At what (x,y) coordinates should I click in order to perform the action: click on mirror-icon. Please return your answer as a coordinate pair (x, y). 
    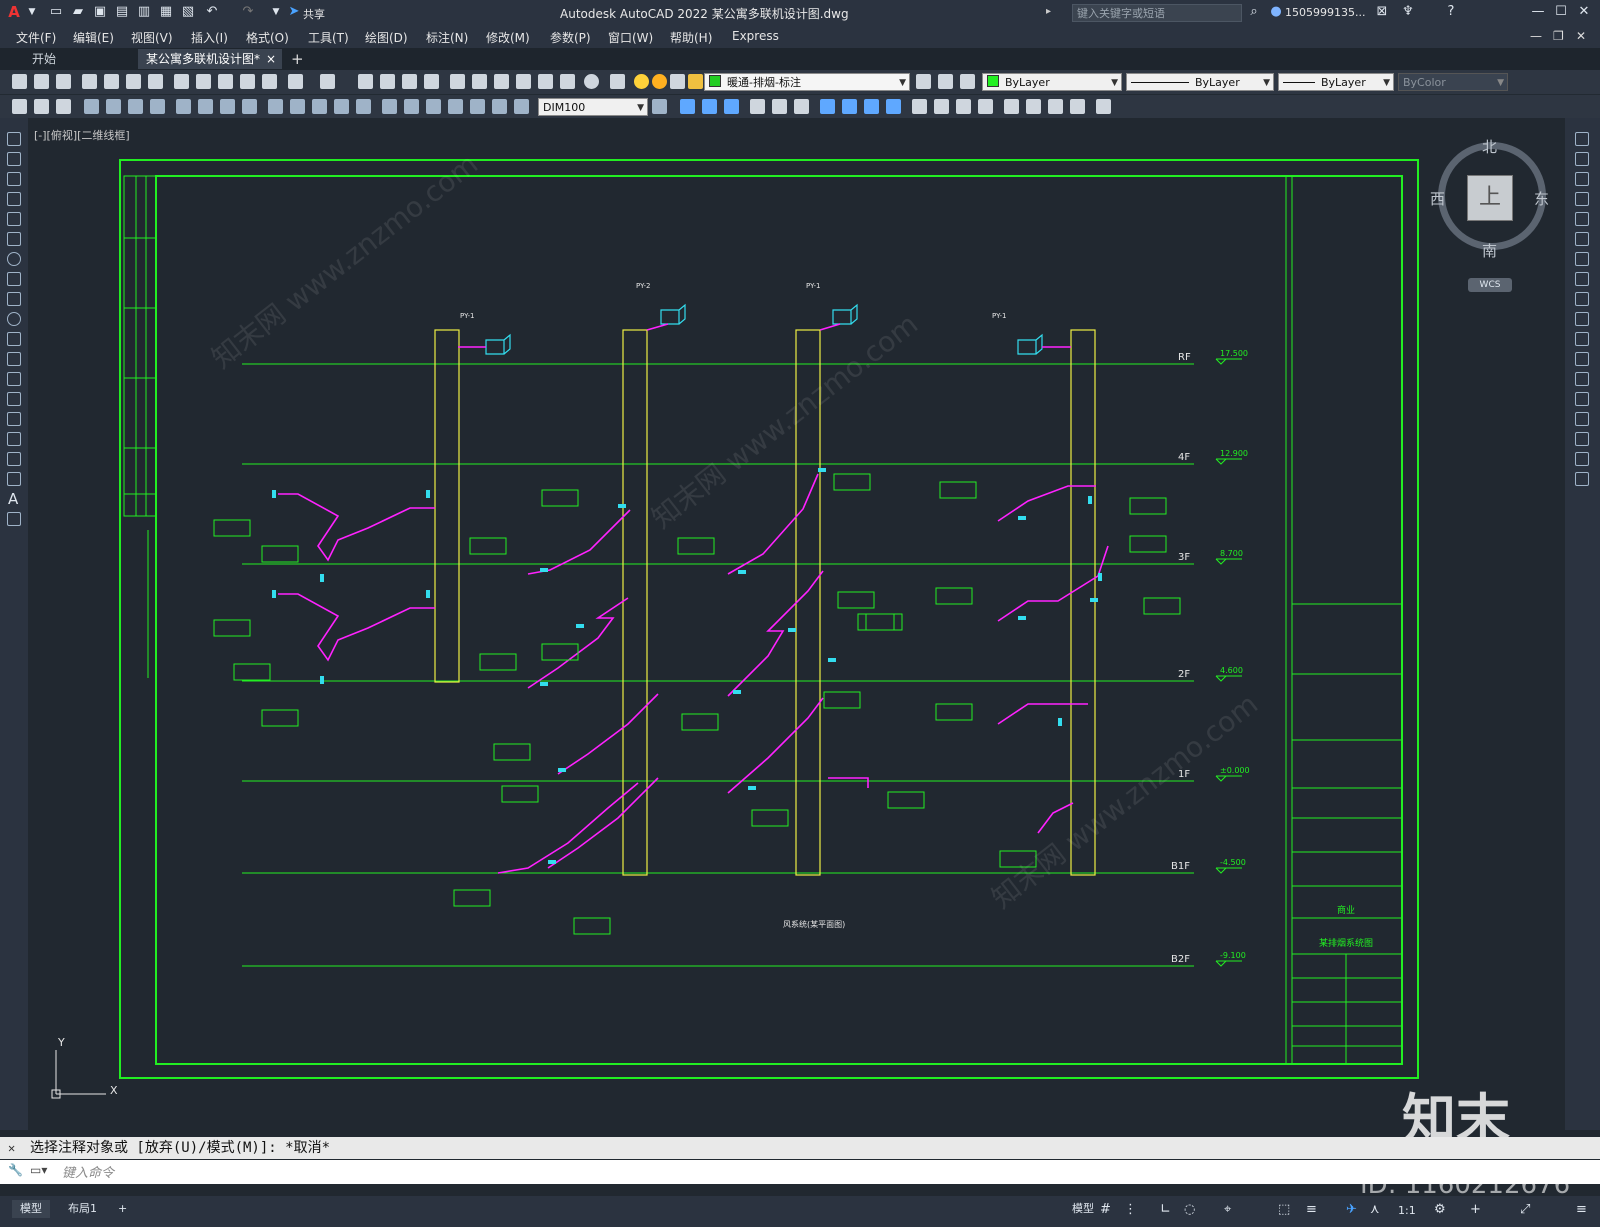
    Looking at the image, I should click on (1582, 179).